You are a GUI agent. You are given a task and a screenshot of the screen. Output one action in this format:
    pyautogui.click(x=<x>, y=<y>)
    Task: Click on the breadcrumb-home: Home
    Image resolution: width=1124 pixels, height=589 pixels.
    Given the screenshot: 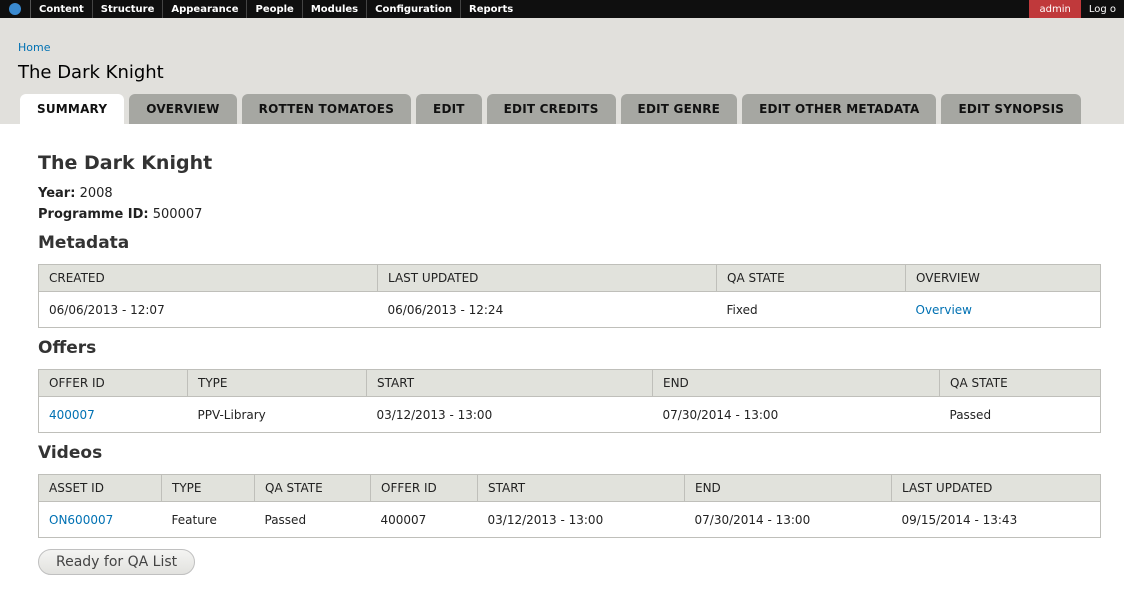 What is the action you would take?
    pyautogui.click(x=34, y=47)
    